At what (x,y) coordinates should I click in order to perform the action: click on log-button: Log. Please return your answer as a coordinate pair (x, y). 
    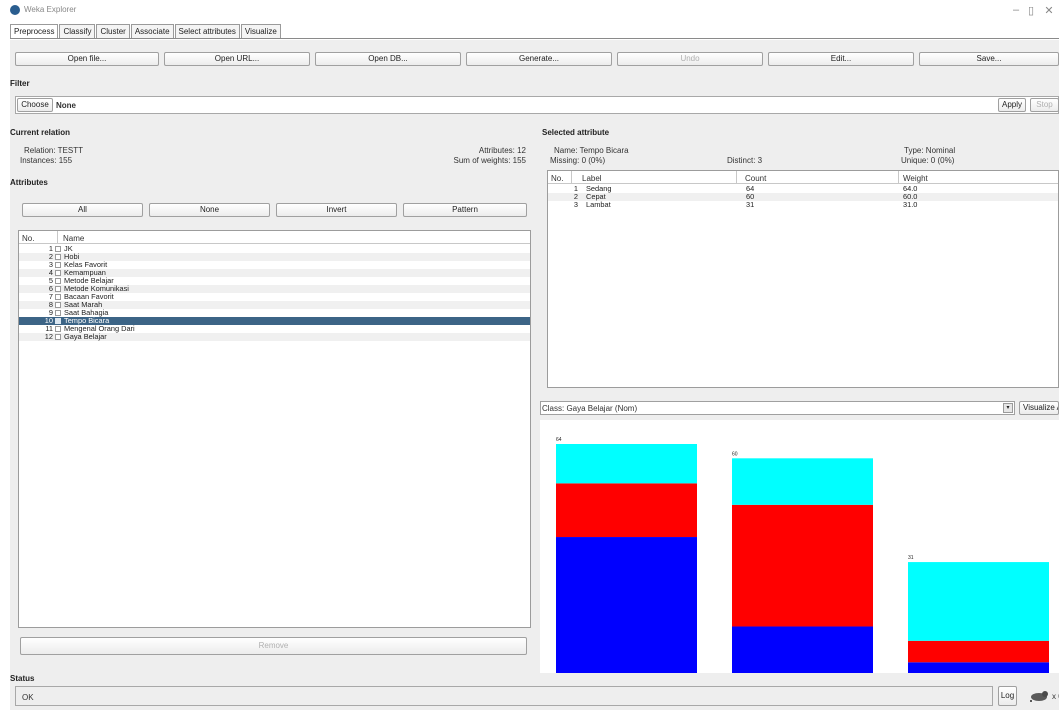
    Looking at the image, I should click on (1007, 696).